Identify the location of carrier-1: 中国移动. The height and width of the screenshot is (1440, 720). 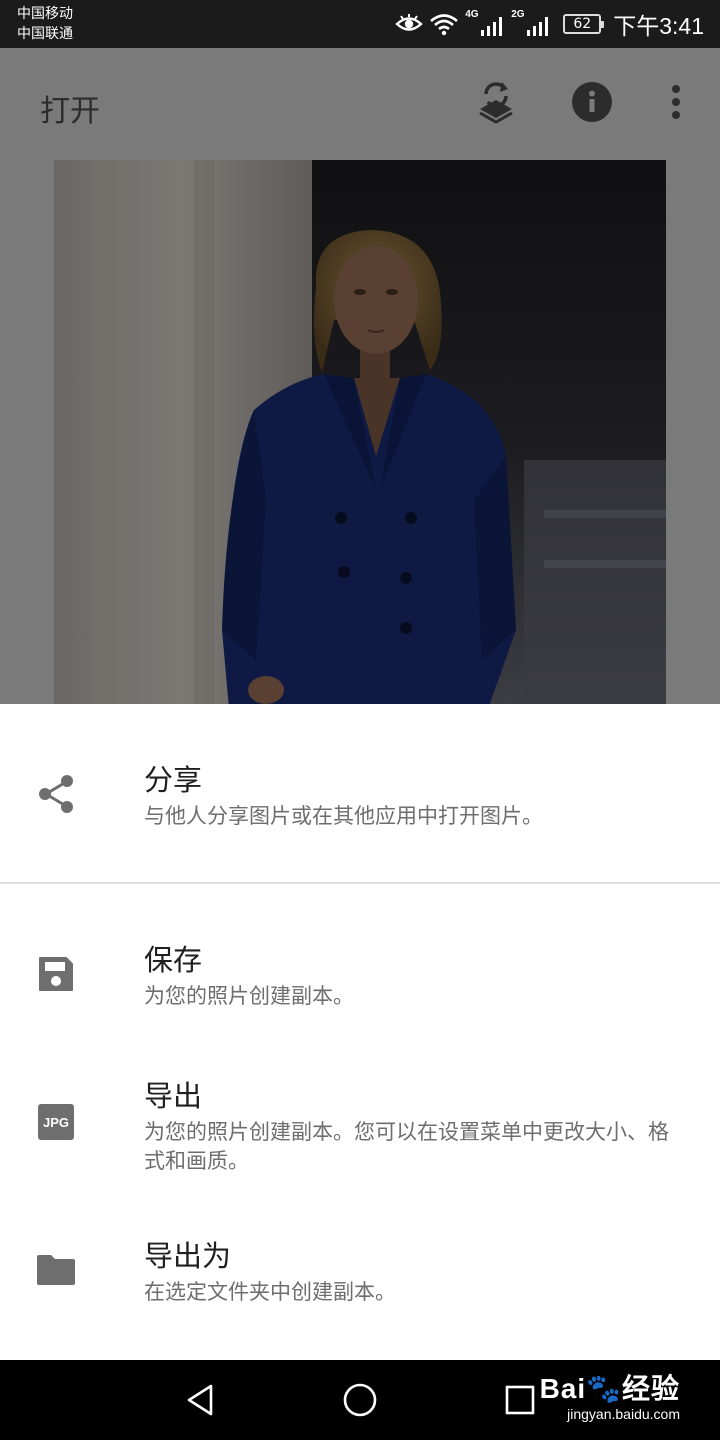
(45, 14).